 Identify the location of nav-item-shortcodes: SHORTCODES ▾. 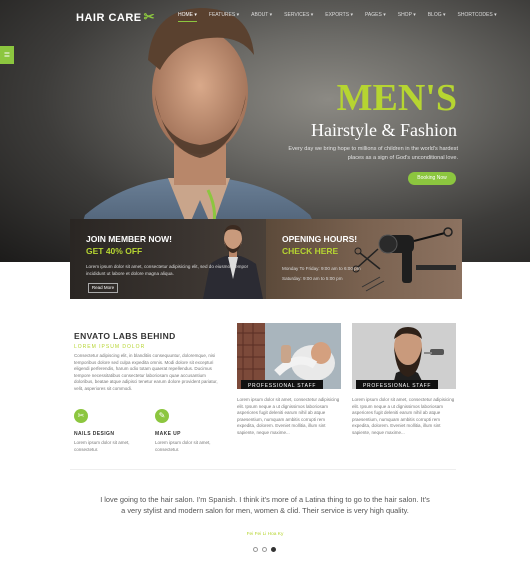
(477, 17).